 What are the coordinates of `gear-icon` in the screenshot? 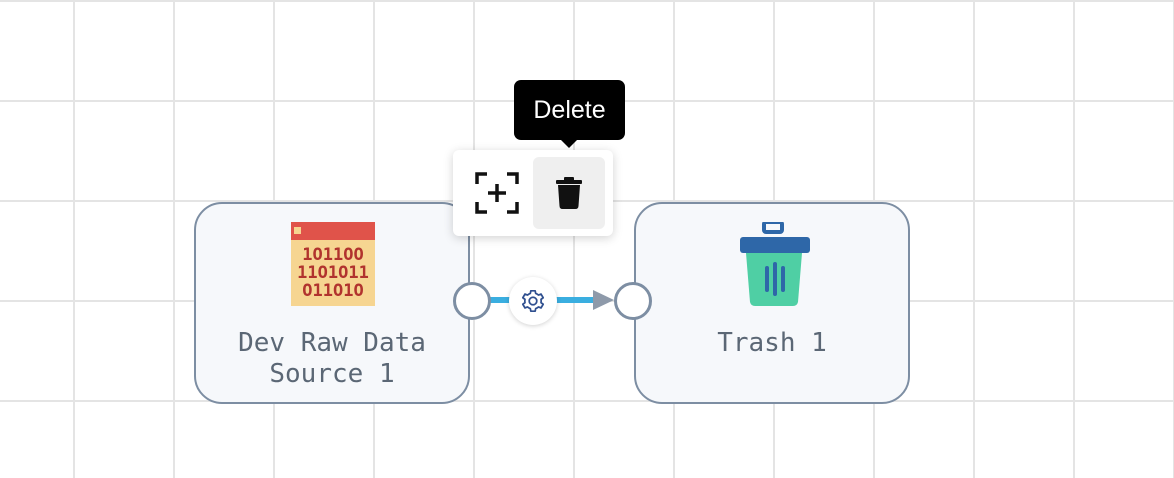 It's located at (533, 301).